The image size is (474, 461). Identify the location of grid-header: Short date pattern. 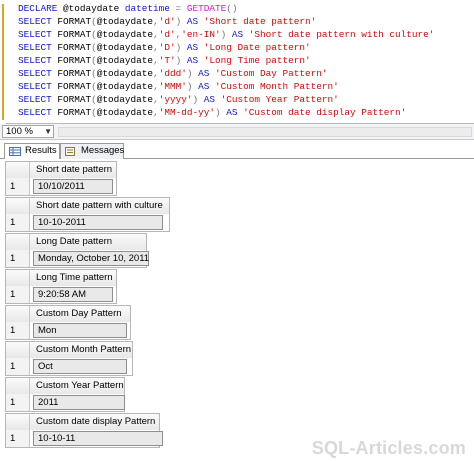
(61, 170).